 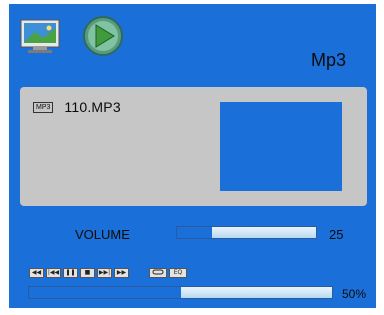 What do you see at coordinates (36, 273) in the screenshot?
I see `rewind-button: ◀◀` at bounding box center [36, 273].